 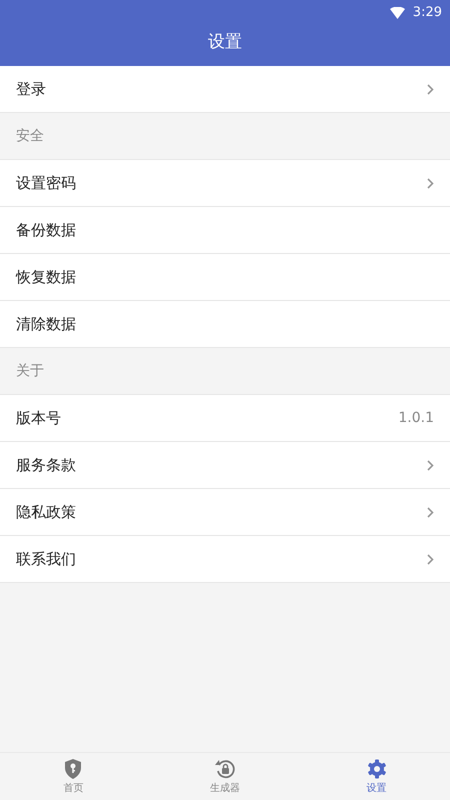 I want to click on settings-row: 设置密码, so click(x=225, y=183).